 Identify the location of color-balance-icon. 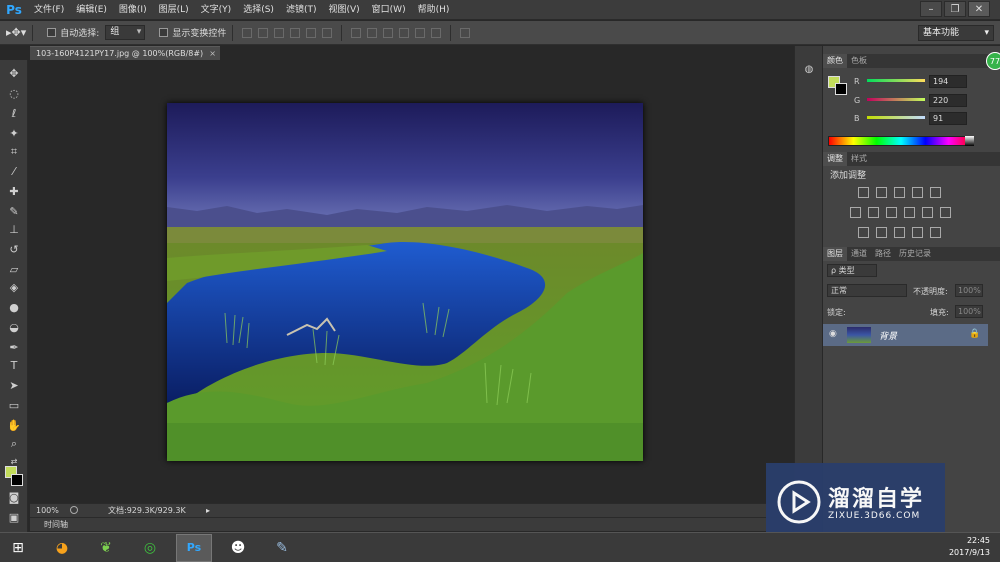
(873, 212).